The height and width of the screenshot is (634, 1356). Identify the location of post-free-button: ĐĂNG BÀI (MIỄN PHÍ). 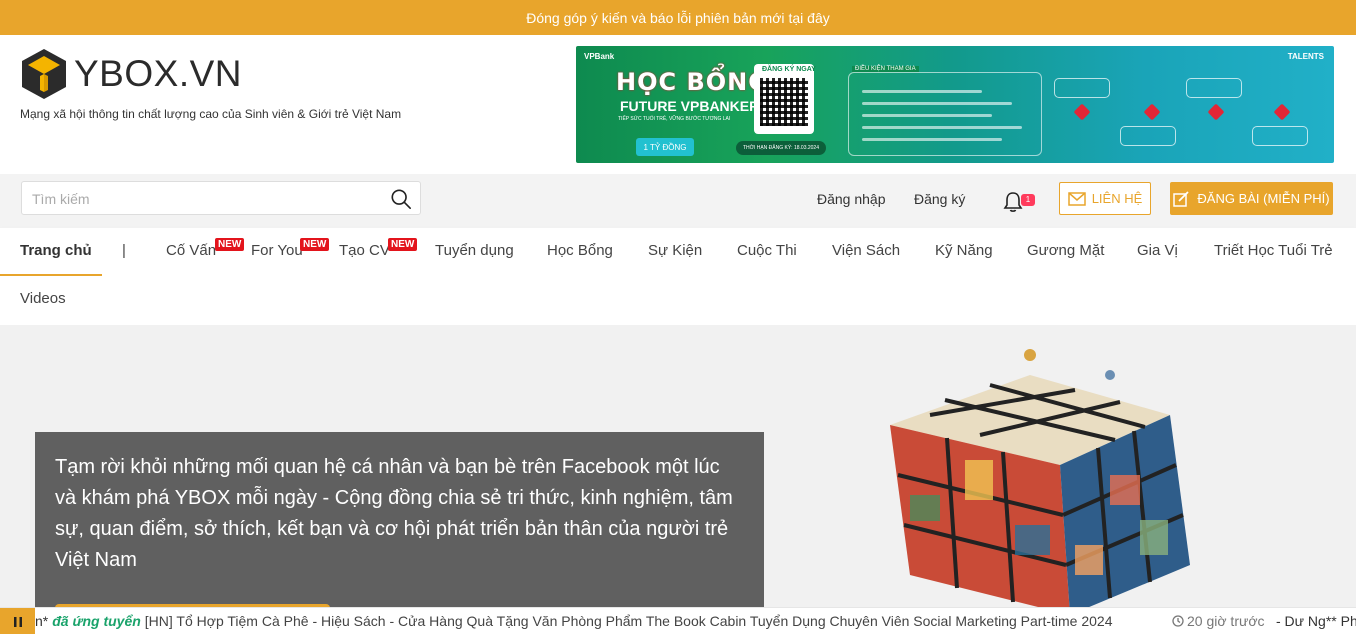
(1251, 198).